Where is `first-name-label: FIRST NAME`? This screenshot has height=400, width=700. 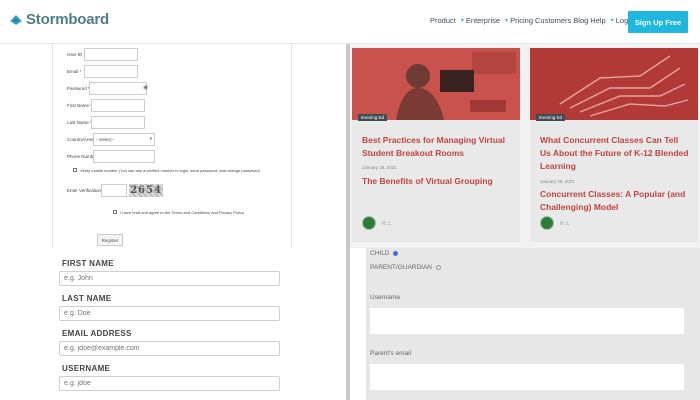
first-name-label: FIRST NAME is located at coordinates (88, 263).